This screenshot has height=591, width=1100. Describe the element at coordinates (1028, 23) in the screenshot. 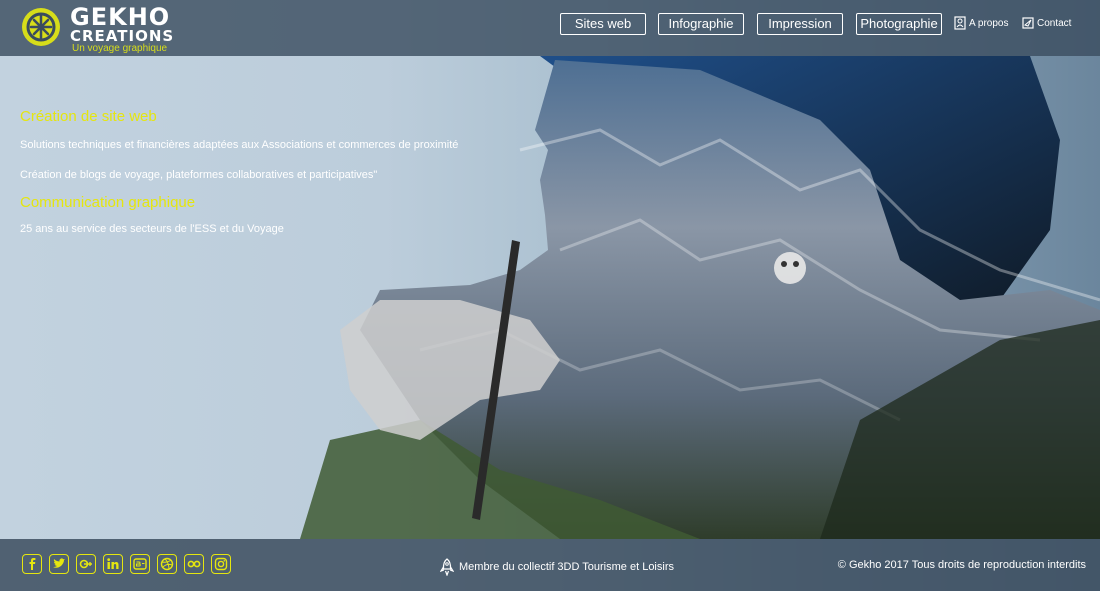

I see `paper-plane-icon` at that location.